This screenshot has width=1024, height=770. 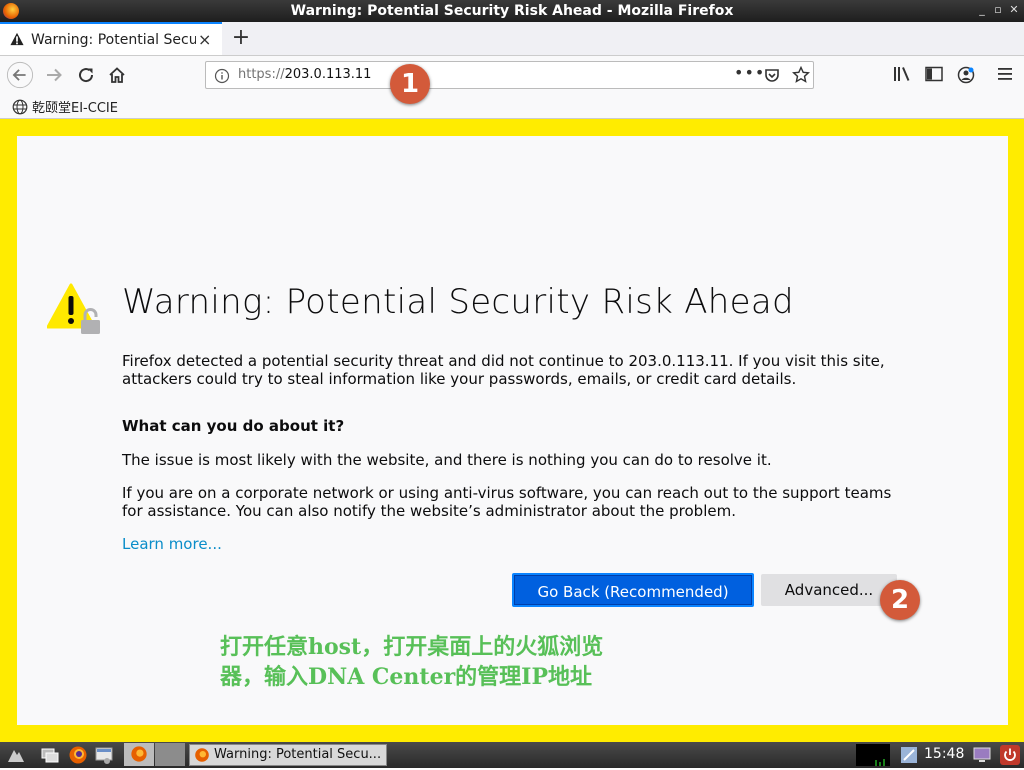 What do you see at coordinates (998, 10) in the screenshot?
I see `maximize-button: ▫` at bounding box center [998, 10].